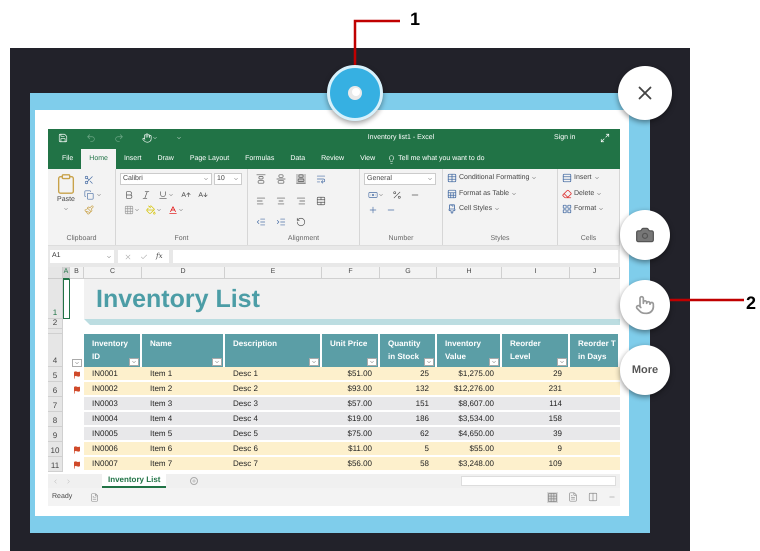  I want to click on table-cell: Item 3, so click(161, 404).